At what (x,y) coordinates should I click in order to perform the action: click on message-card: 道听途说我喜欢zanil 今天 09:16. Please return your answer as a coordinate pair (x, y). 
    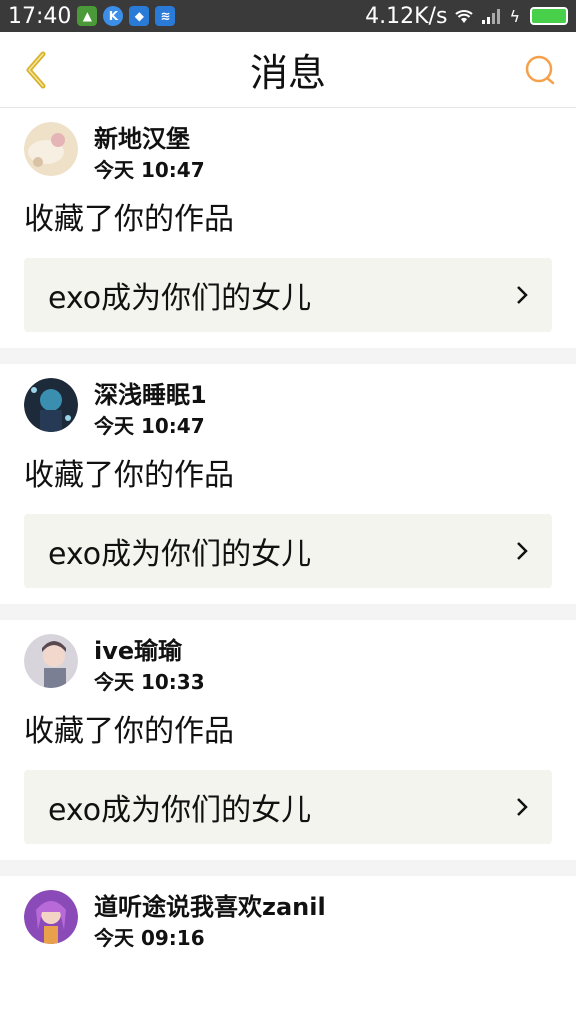
    Looking at the image, I should click on (288, 922).